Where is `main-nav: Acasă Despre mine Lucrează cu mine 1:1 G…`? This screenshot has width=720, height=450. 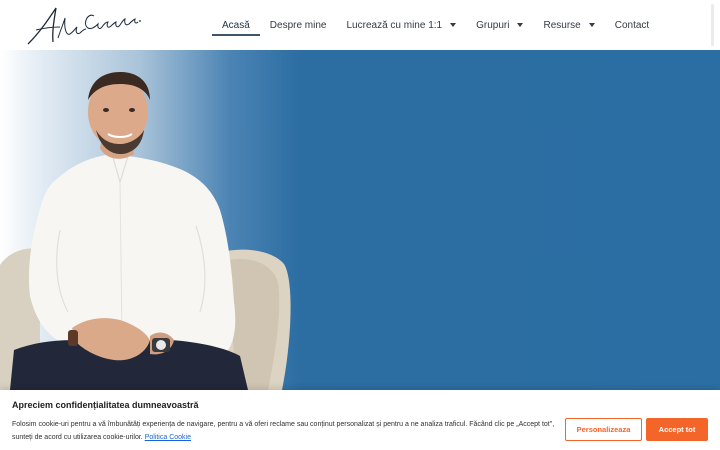
main-nav: Acasă Despre mine Lucrează cu mine 1:1 G… is located at coordinates (435, 25).